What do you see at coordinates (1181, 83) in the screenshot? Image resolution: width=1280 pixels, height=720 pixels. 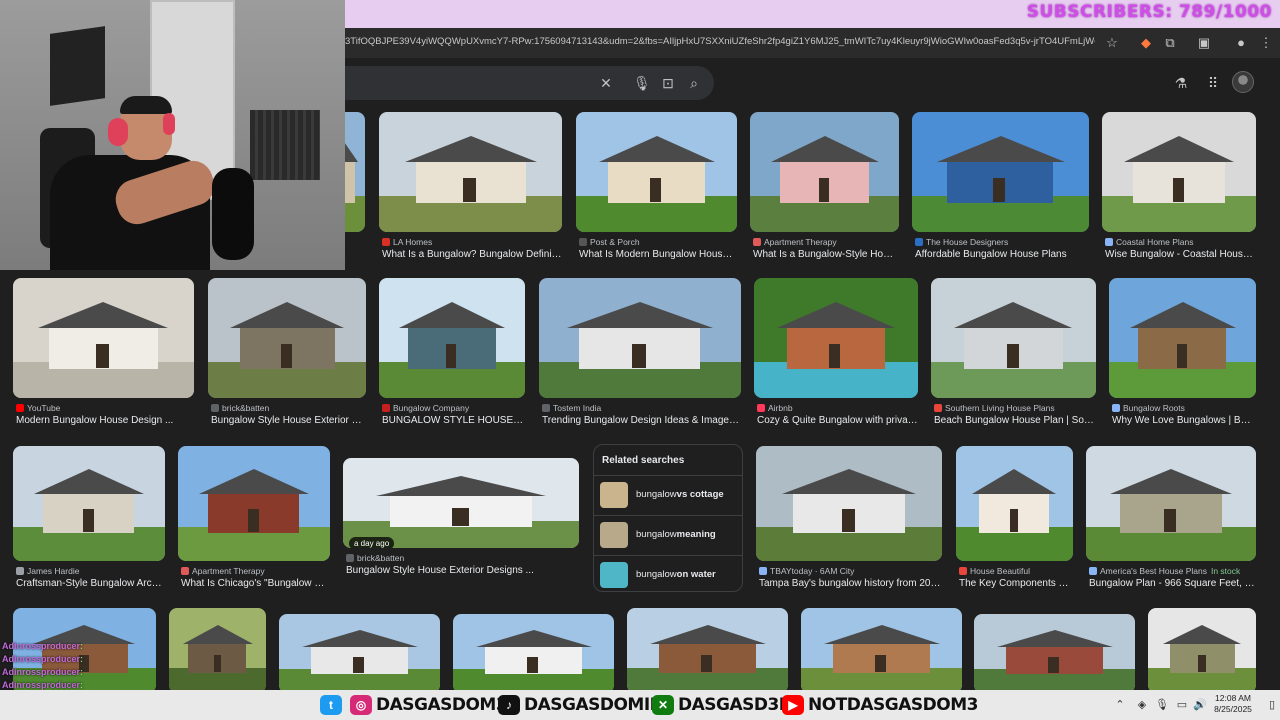 I see `labs-icon: ⚗` at bounding box center [1181, 83].